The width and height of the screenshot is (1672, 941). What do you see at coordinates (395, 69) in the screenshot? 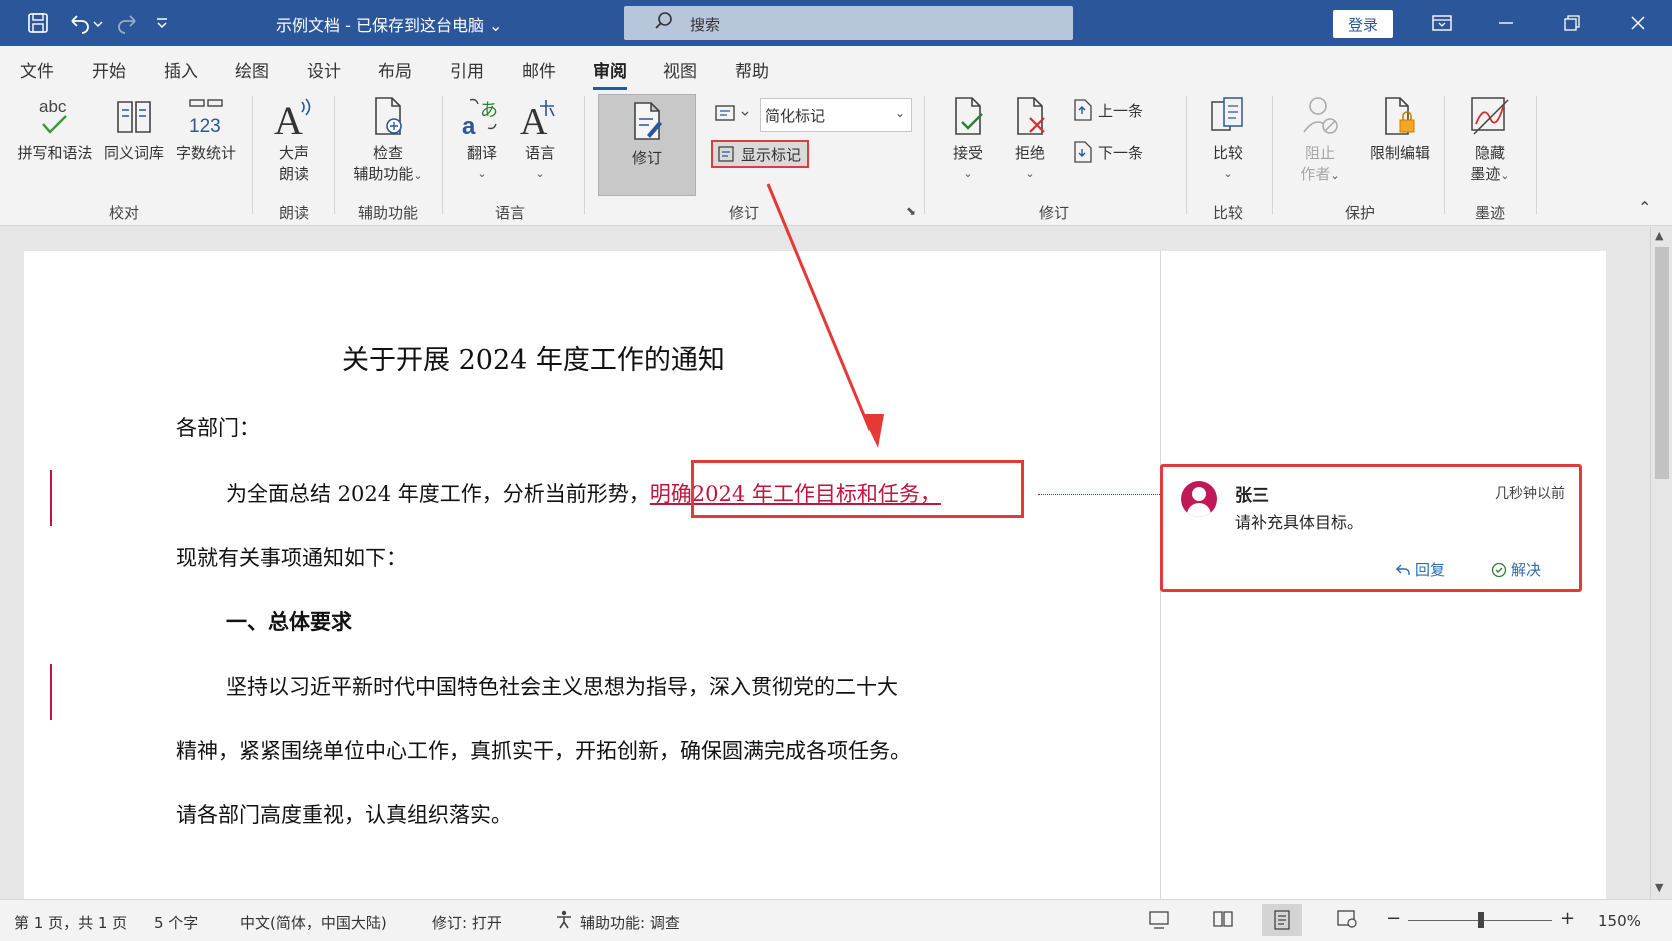
I see `tab-layout: 布局` at bounding box center [395, 69].